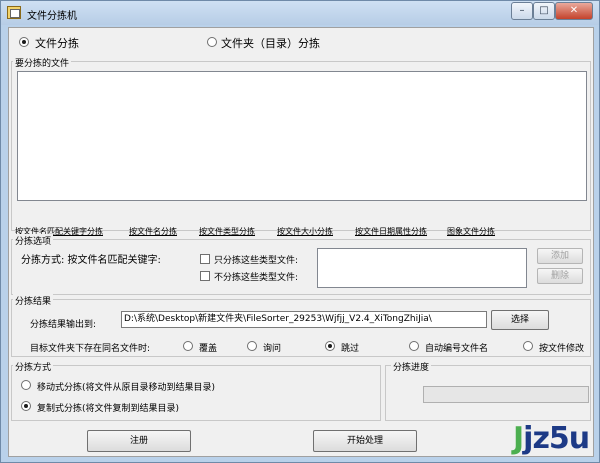  Describe the element at coordinates (560, 256) in the screenshot. I see `add-button: 添加` at that location.